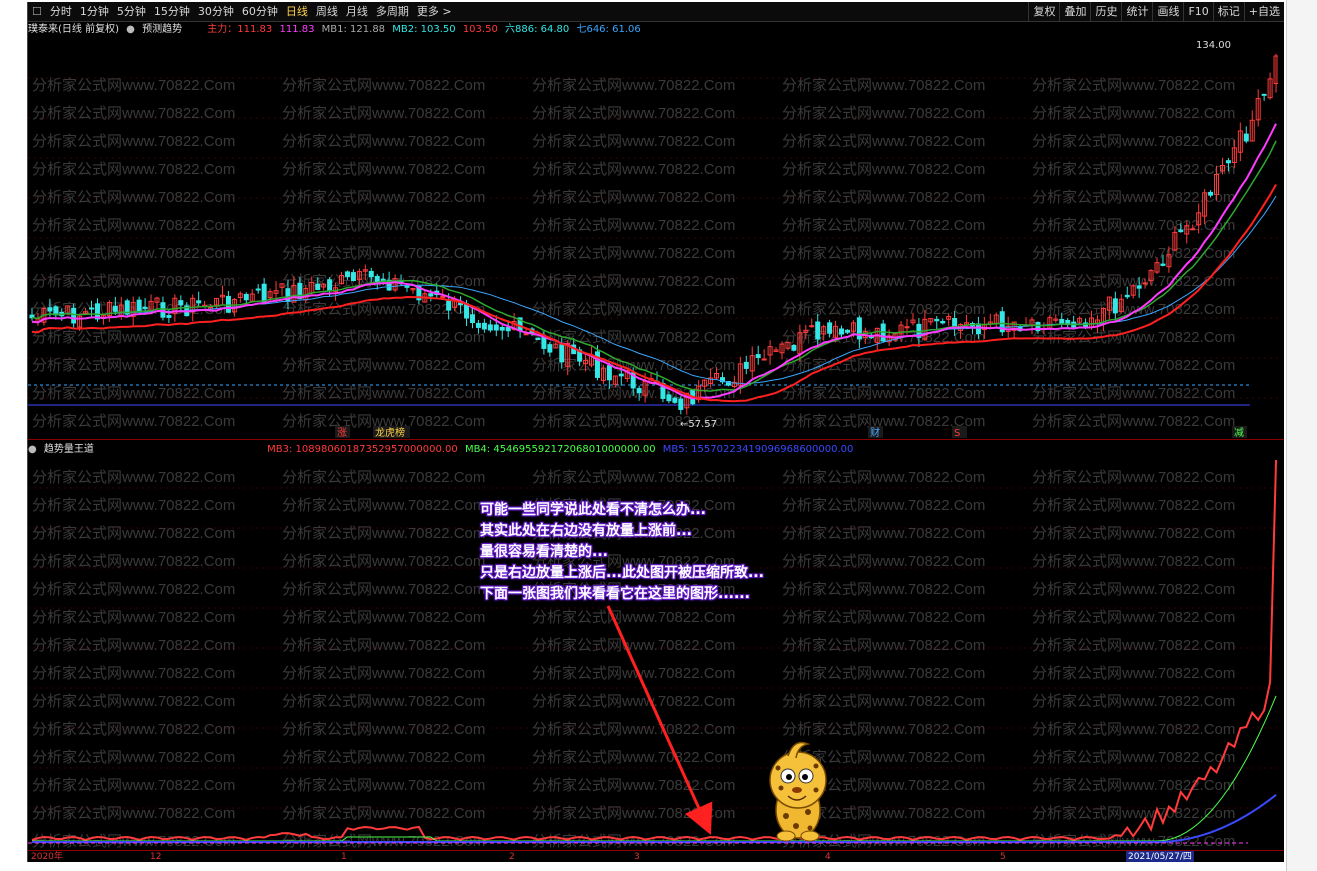 The image size is (1317, 871). What do you see at coordinates (798, 791) in the screenshot?
I see `leopard-mascot-icon` at bounding box center [798, 791].